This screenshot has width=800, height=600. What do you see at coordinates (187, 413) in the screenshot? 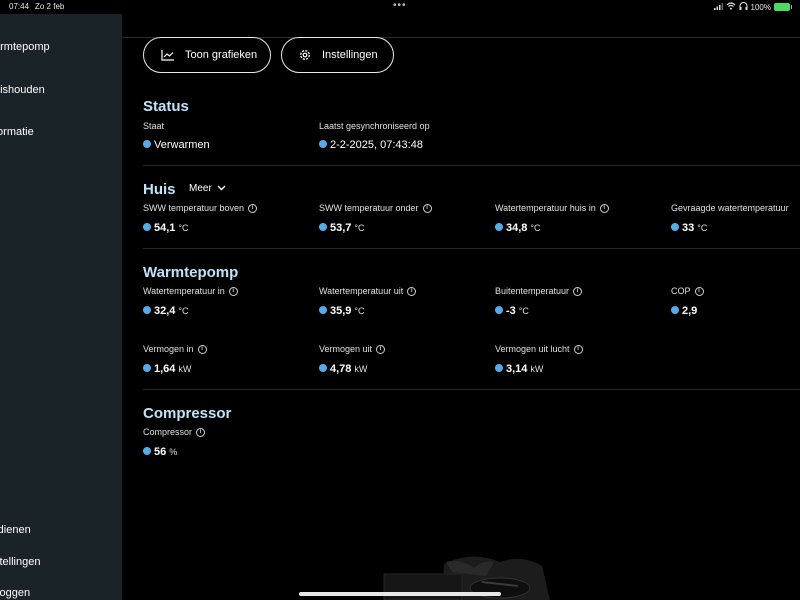
I see `section-title-compressor: Compressor` at bounding box center [187, 413].